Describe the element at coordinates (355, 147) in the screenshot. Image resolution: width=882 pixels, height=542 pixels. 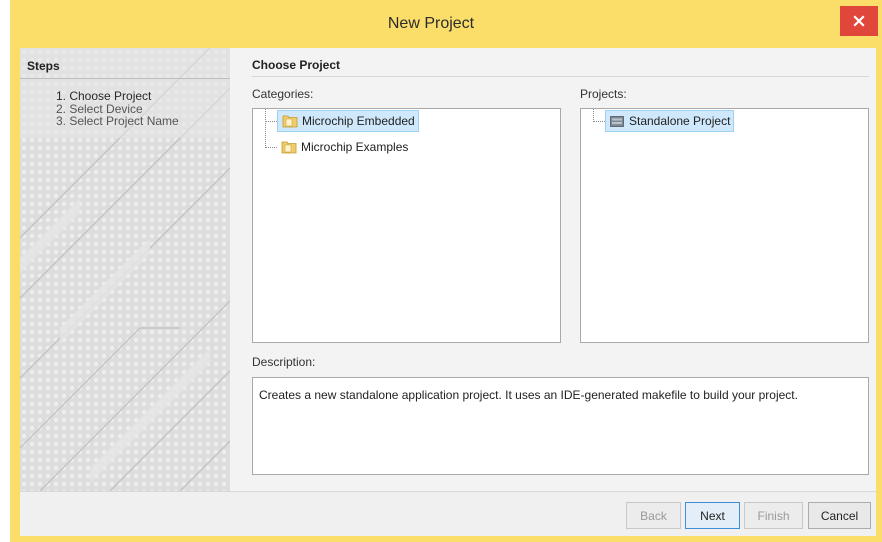
I see `tree-item-label: Microchip Examples` at that location.